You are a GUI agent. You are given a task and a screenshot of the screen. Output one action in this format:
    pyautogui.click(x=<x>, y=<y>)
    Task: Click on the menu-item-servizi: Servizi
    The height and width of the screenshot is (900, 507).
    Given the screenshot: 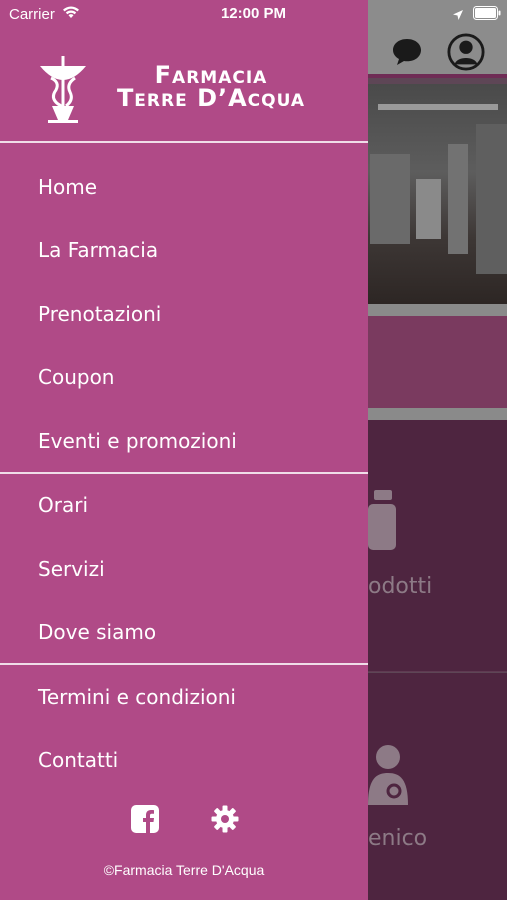 What is the action you would take?
    pyautogui.click(x=184, y=569)
    